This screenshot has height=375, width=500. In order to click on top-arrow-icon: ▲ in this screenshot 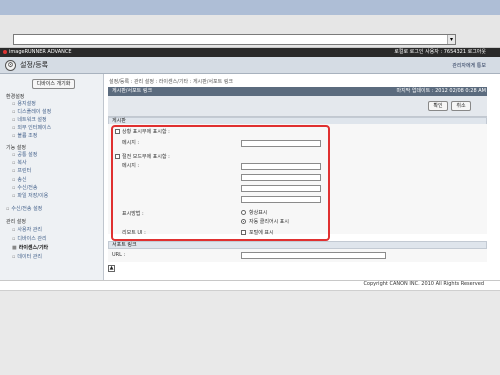, I will do `click(111, 268)`.